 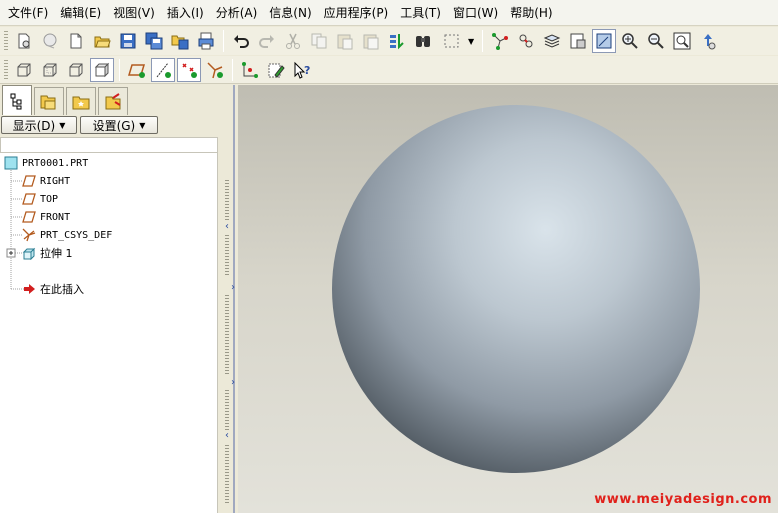 What do you see at coordinates (234, 299) in the screenshot?
I see `splitter-edge` at bounding box center [234, 299].